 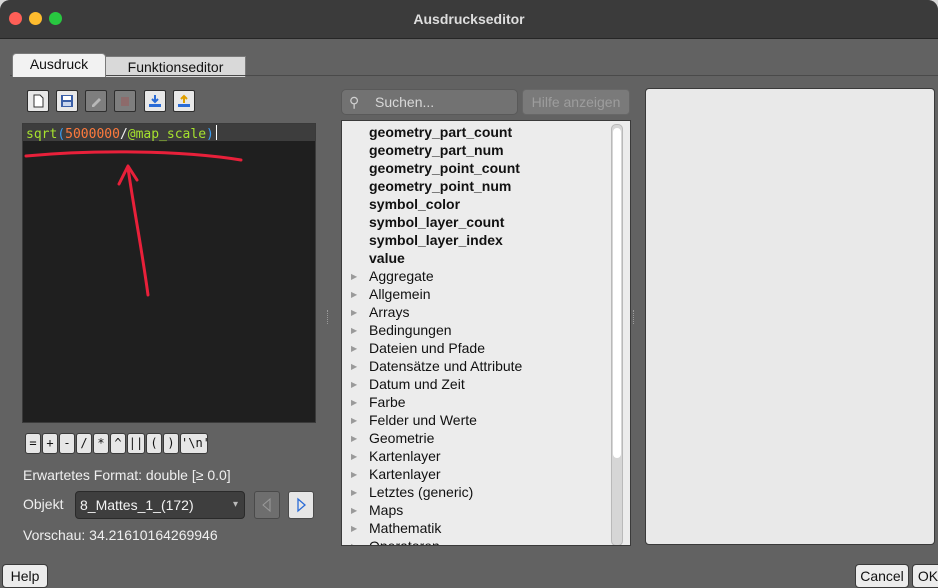 What do you see at coordinates (389, 312) in the screenshot?
I see `list-group-label: Arrays` at bounding box center [389, 312].